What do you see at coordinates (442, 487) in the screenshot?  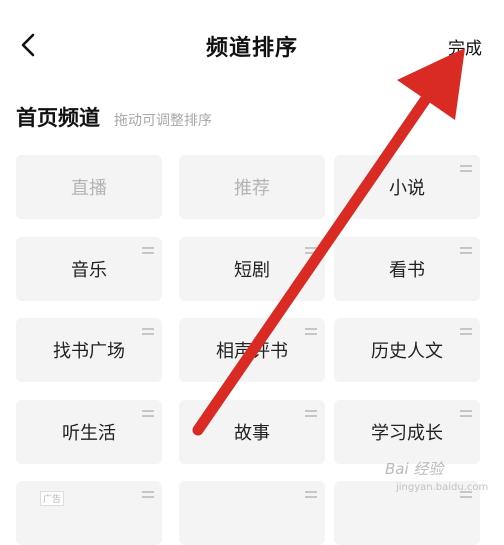 I see `watermark-url: jingyan.baidu.com` at bounding box center [442, 487].